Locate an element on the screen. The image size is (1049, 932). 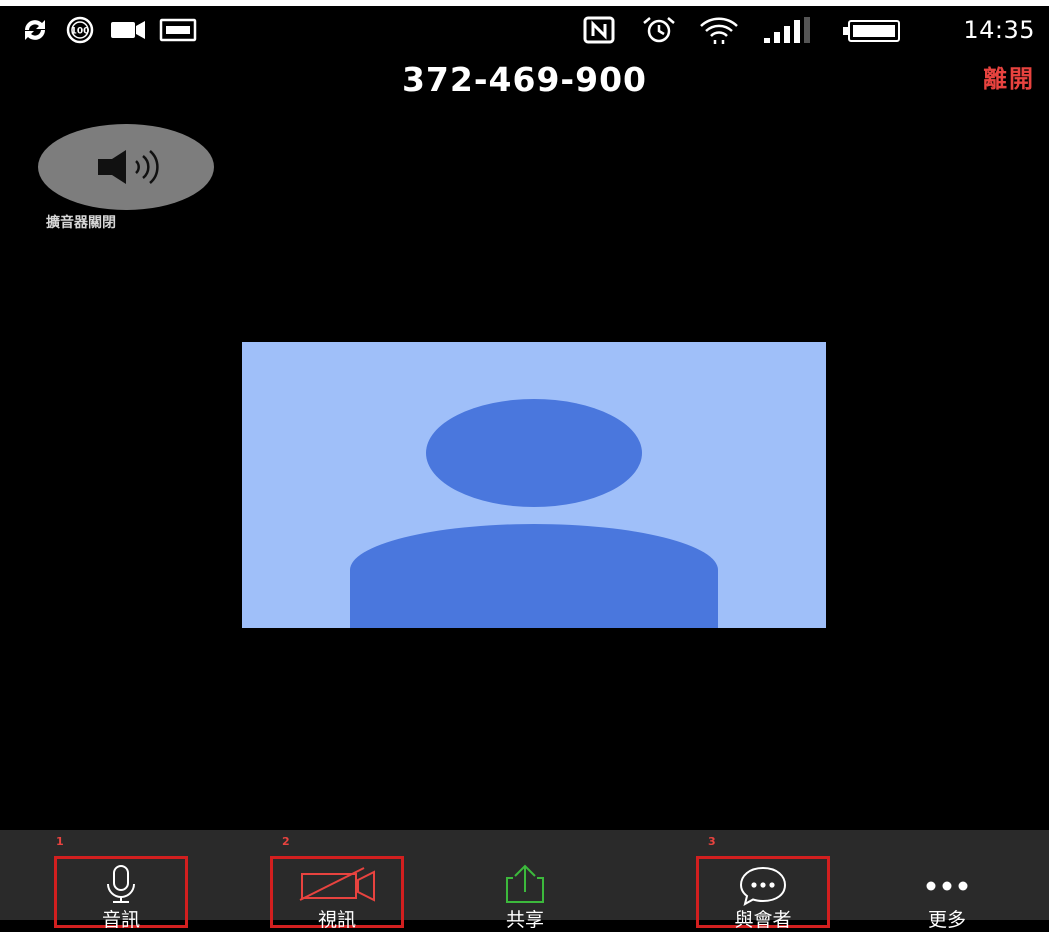
speaker-icon is located at coordinates (128, 167).